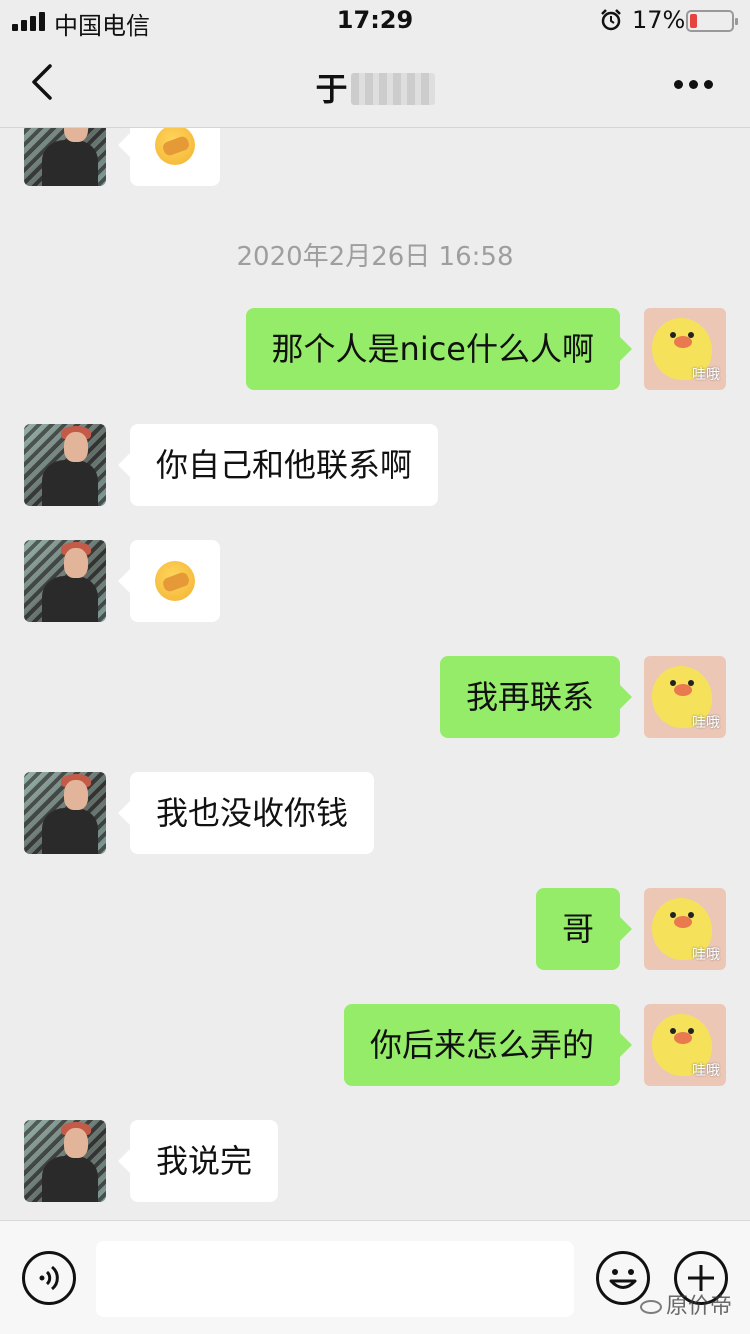 This screenshot has width=750, height=1334. What do you see at coordinates (611, 20) in the screenshot?
I see `alarm-clock-icon` at bounding box center [611, 20].